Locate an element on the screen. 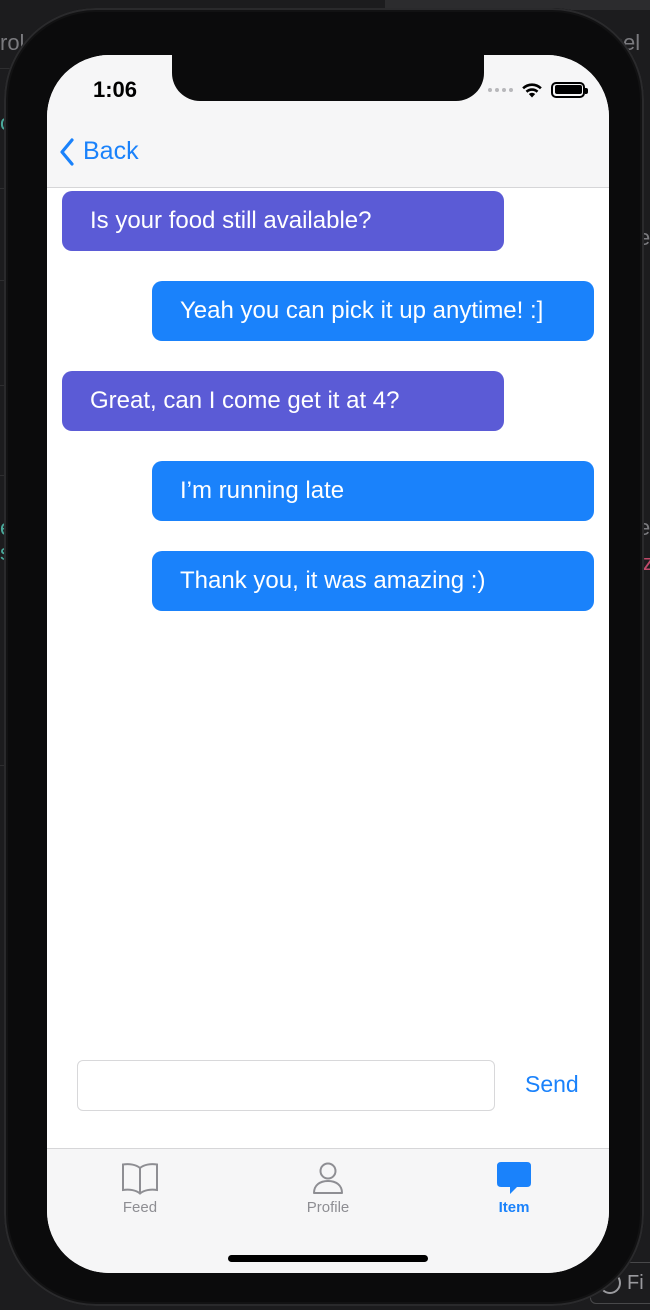 This screenshot has width=650, height=1310. message-composer: Send is located at coordinates (328, 1086).